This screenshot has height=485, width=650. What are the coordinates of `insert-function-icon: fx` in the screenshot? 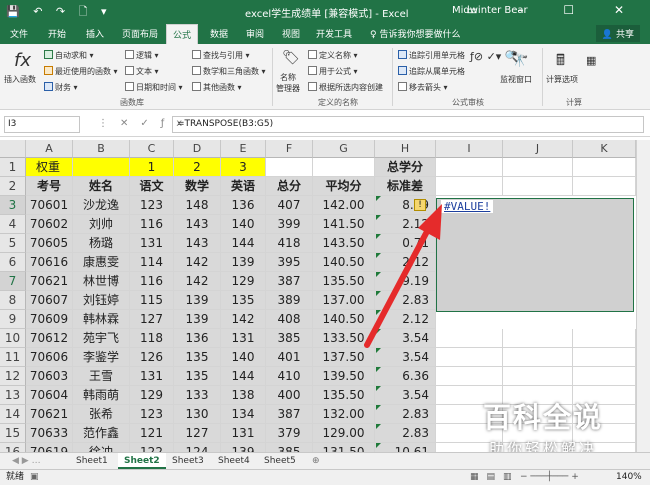 It's located at (22, 60).